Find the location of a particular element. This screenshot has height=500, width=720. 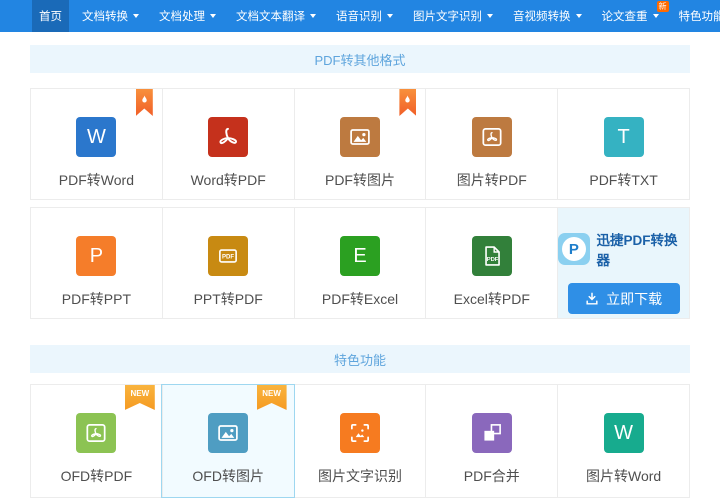

tool-label: PDF转图片 is located at coordinates (359, 180).